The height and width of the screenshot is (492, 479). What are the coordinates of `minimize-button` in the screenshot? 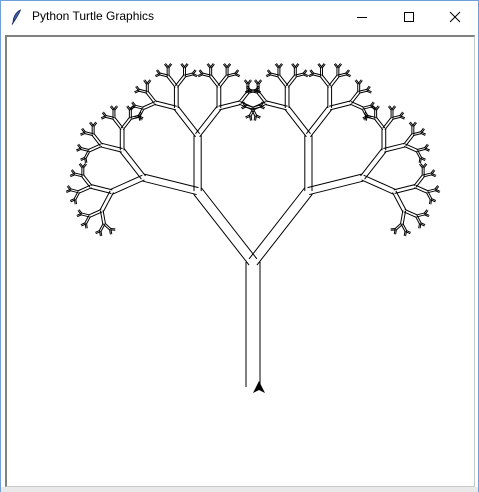 It's located at (362, 16).